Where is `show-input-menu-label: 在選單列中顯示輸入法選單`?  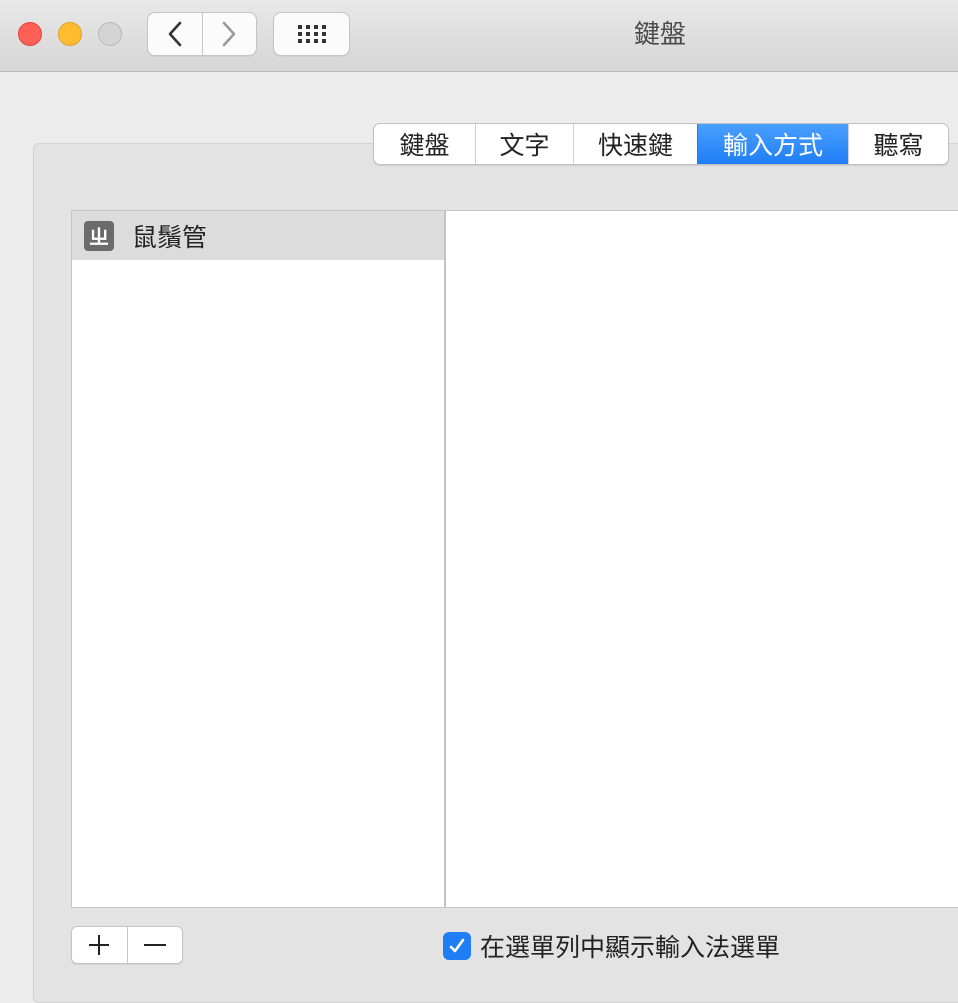 show-input-menu-label: 在選單列中顯示輸入法選單 is located at coordinates (630, 947).